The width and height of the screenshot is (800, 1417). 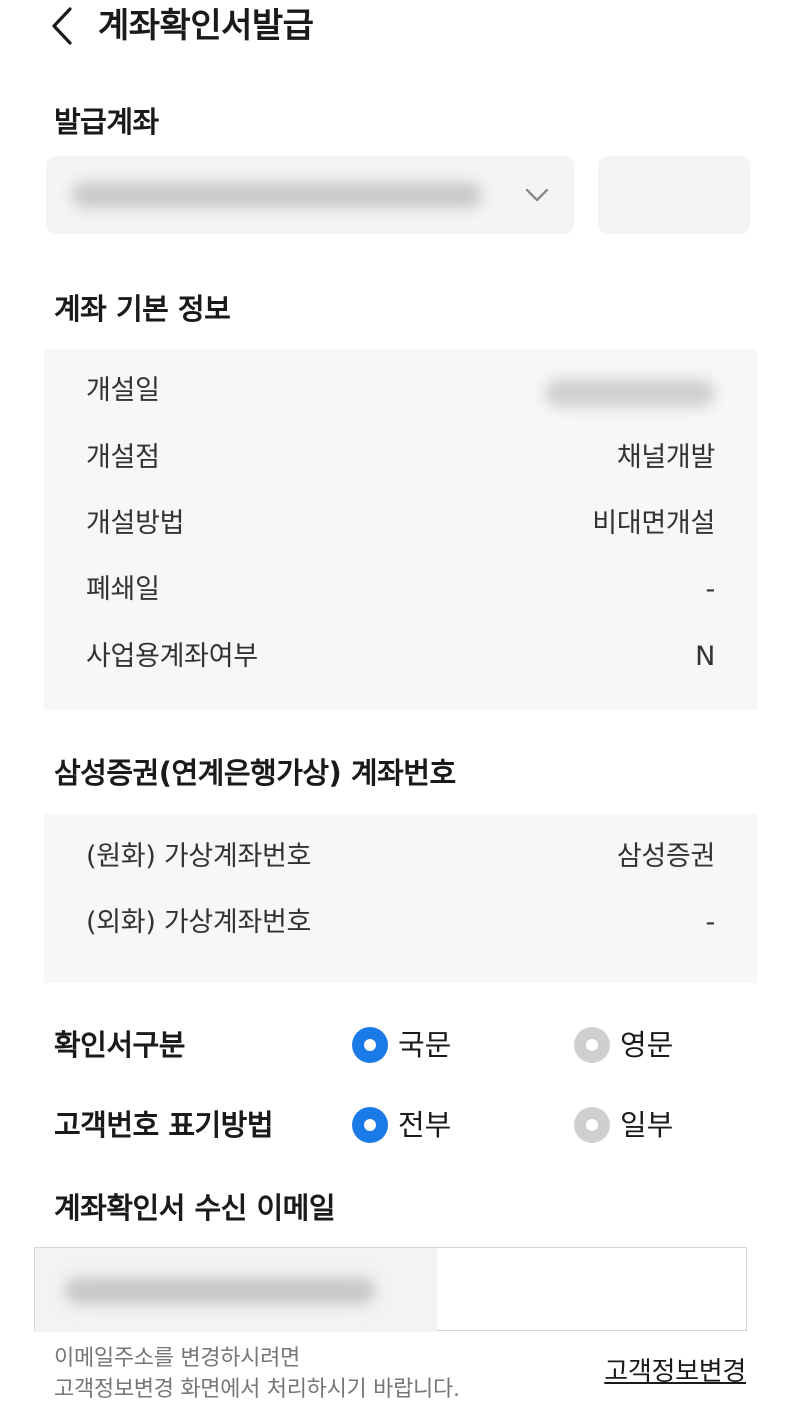 What do you see at coordinates (592, 1045) in the screenshot?
I see `radio-english` at bounding box center [592, 1045].